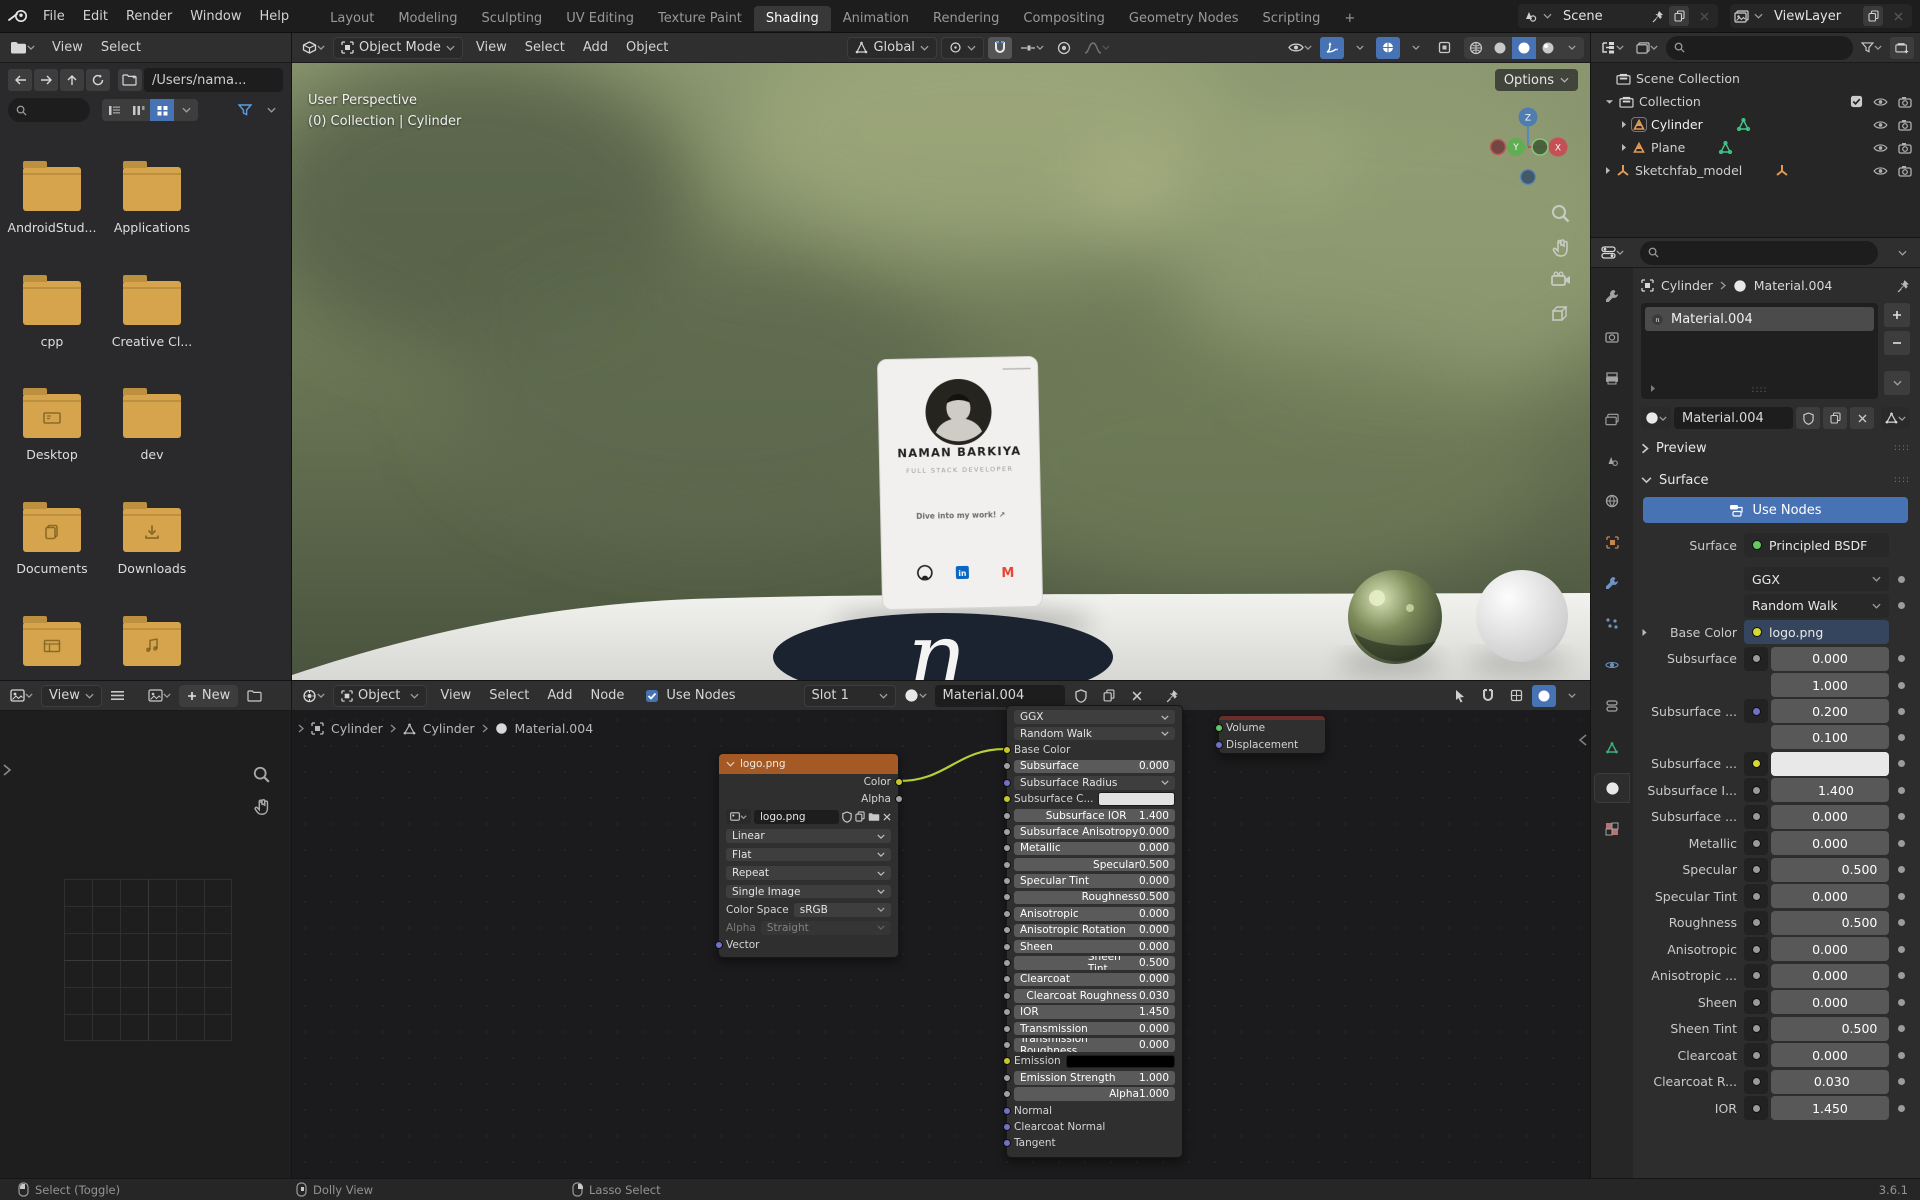 This screenshot has width=1920, height=1200. What do you see at coordinates (271, 110) in the screenshot?
I see `filter-settings-dropdown` at bounding box center [271, 110].